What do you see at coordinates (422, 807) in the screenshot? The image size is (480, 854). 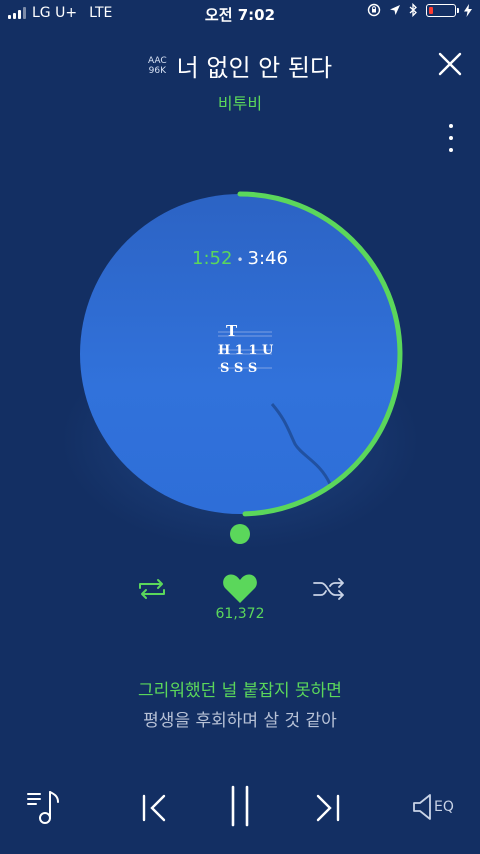 I see `speaker-icon` at bounding box center [422, 807].